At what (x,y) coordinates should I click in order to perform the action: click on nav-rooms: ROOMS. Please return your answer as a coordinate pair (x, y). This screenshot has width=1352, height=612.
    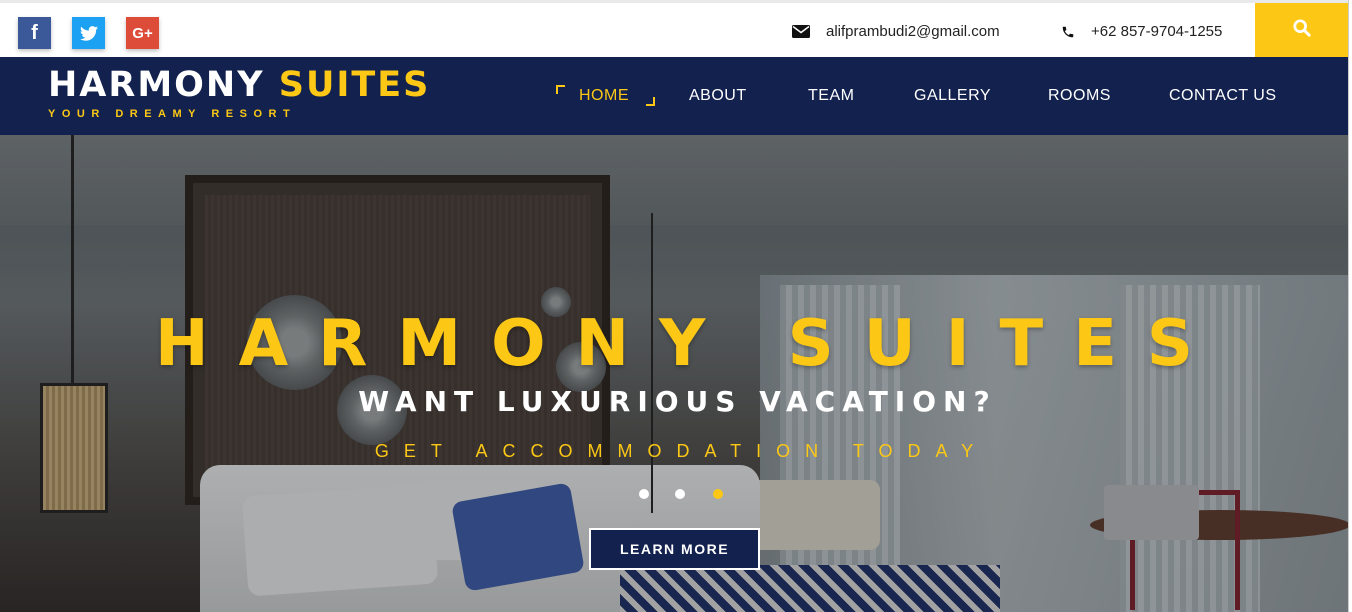
    Looking at the image, I should click on (1079, 96).